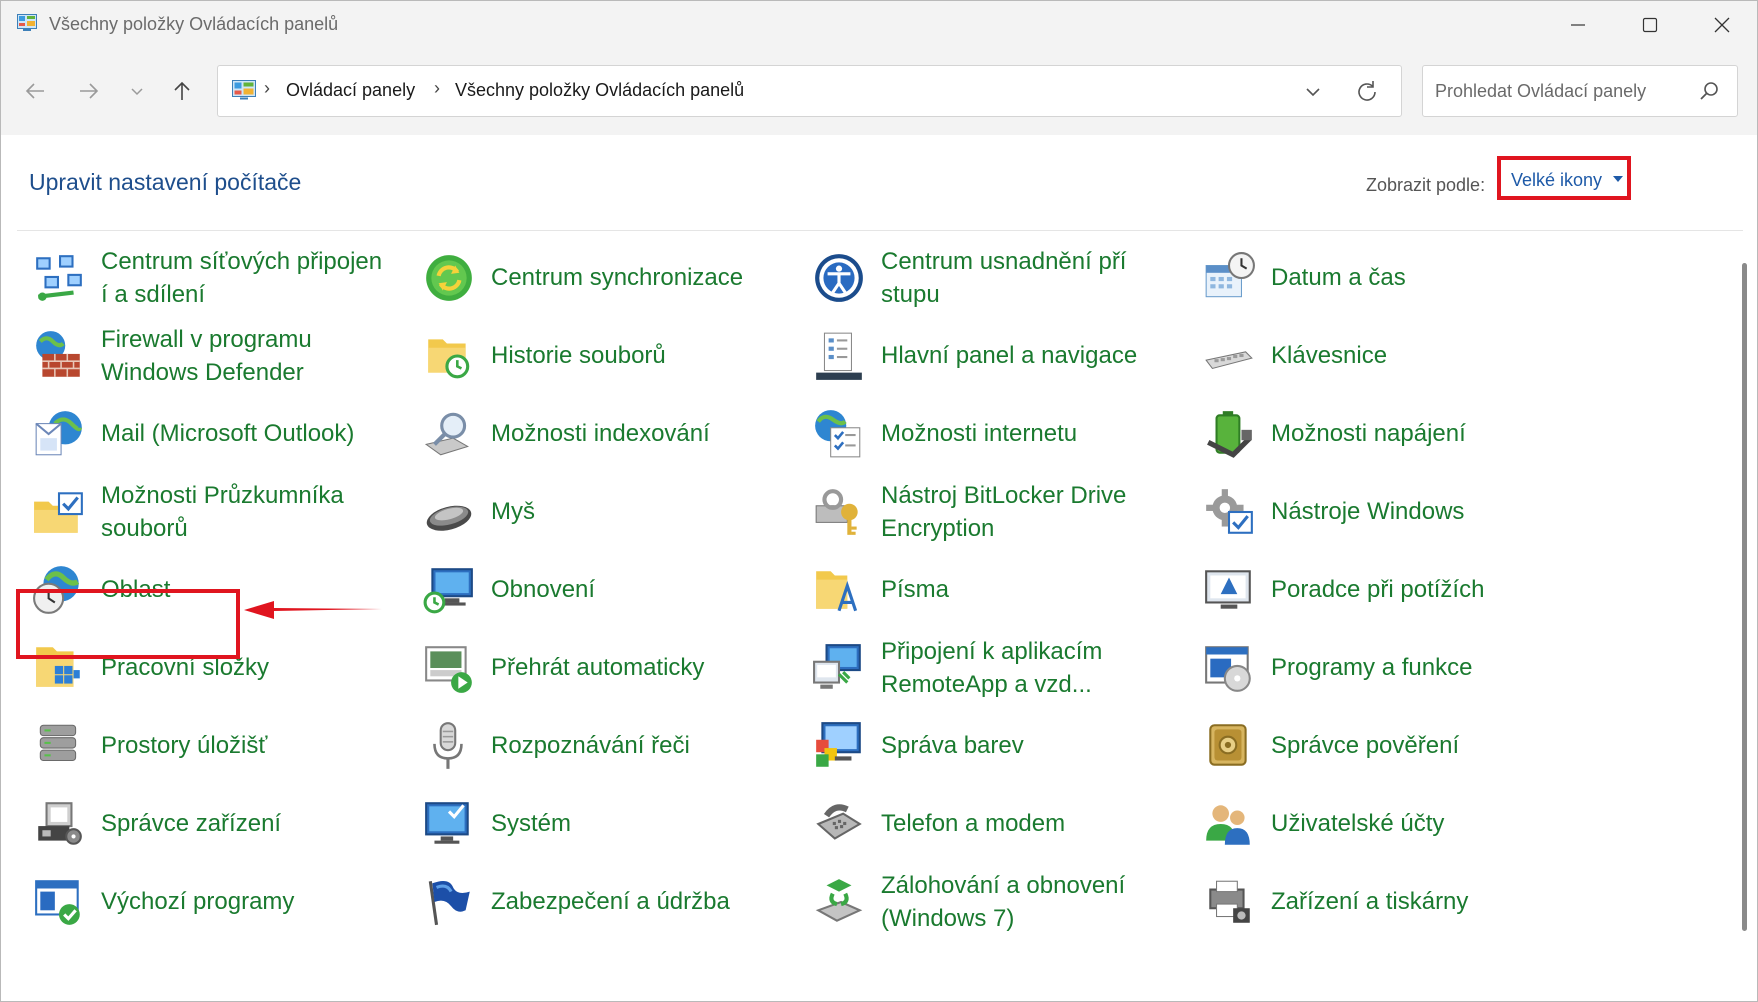 The width and height of the screenshot is (1758, 1002). Describe the element at coordinates (599, 90) in the screenshot. I see `breadcrumb-all-items: Všechny položky Ovládacích panelů` at that location.